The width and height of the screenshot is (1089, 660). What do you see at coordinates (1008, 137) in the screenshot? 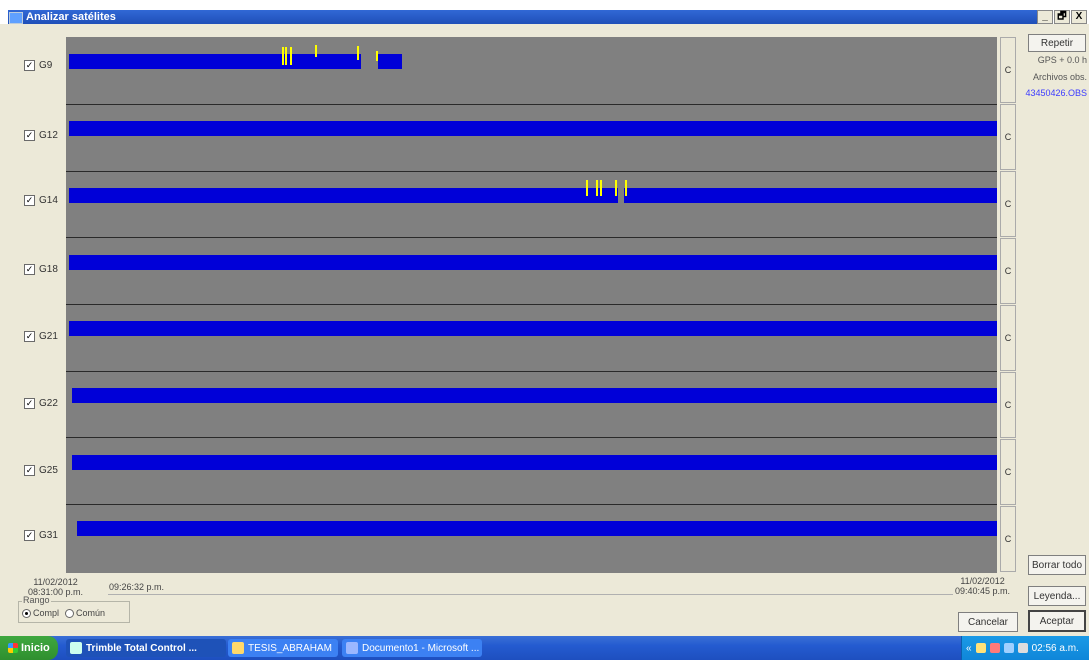
I see `row-button-g12: C` at bounding box center [1008, 137].